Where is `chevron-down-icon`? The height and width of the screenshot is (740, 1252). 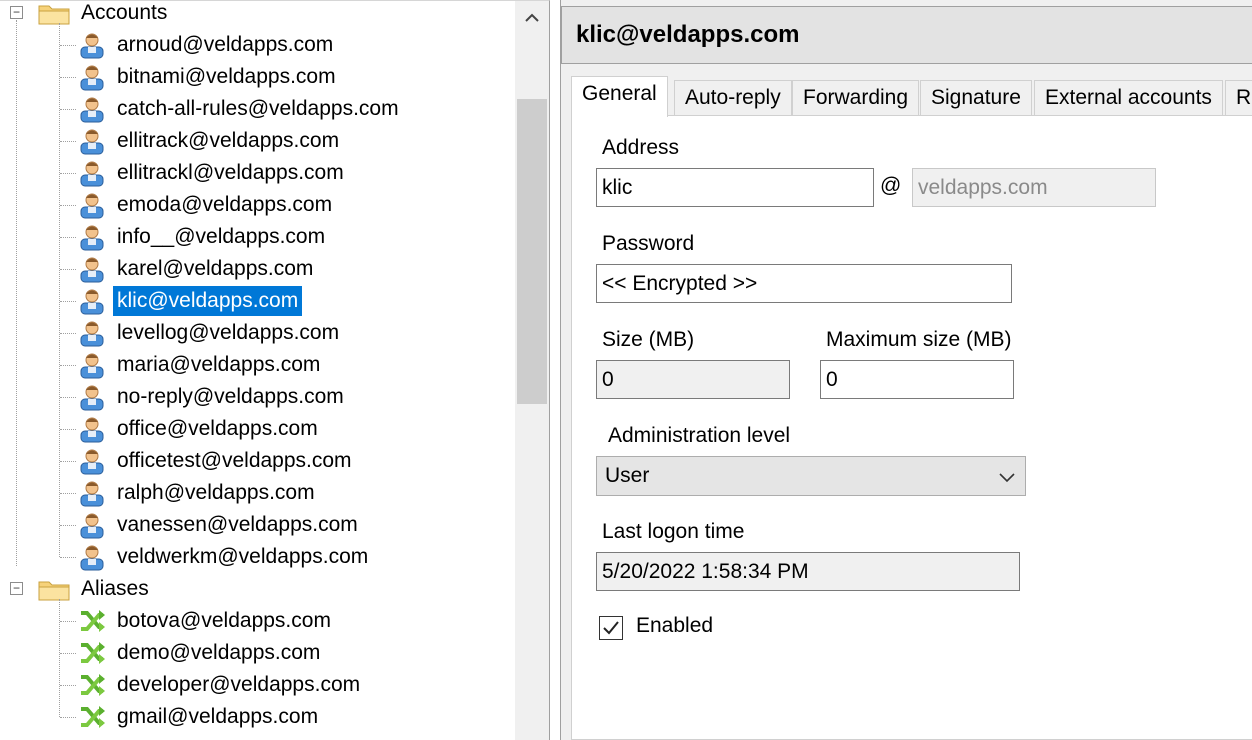 chevron-down-icon is located at coordinates (1007, 478).